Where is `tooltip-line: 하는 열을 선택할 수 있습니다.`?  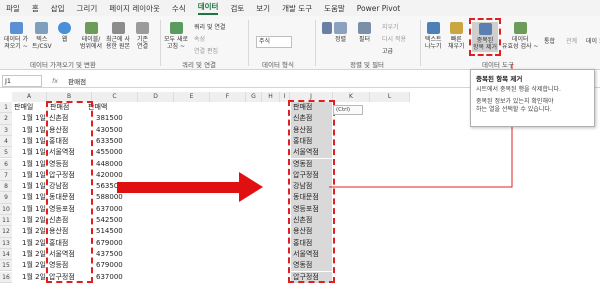 tooltip-line: 하는 열을 선택할 수 있습니다. is located at coordinates (514, 109).